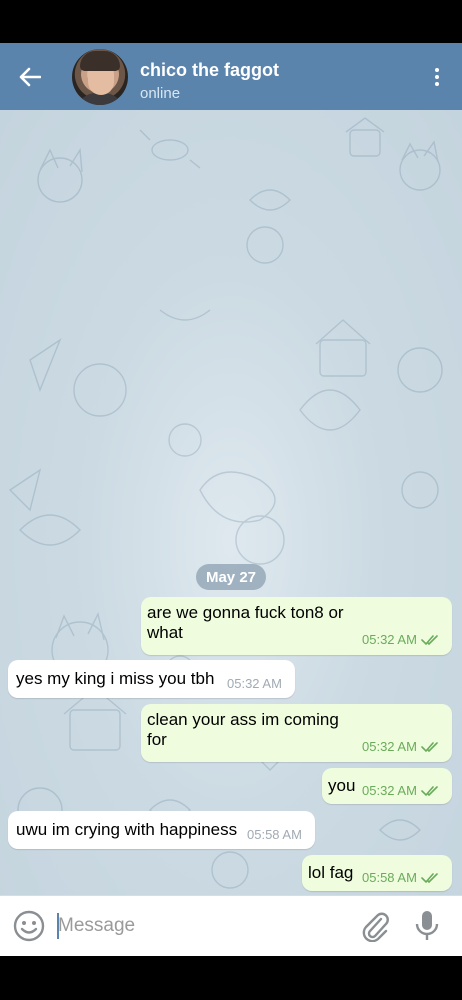  I want to click on more-vertical-icon, so click(437, 70).